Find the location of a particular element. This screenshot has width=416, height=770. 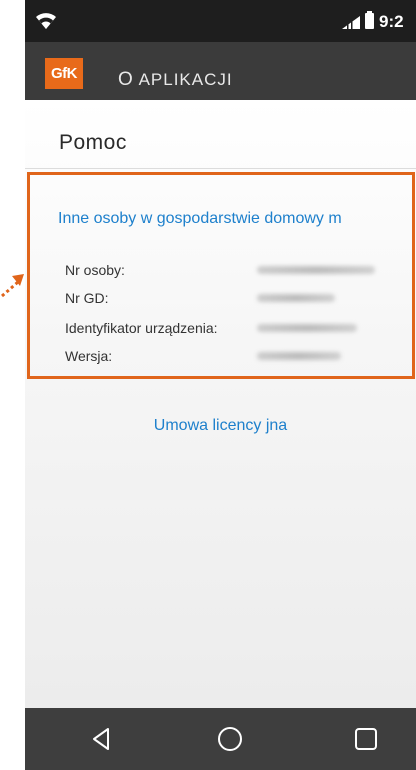

info-label-person-number: Nr osoby: is located at coordinates (95, 270).